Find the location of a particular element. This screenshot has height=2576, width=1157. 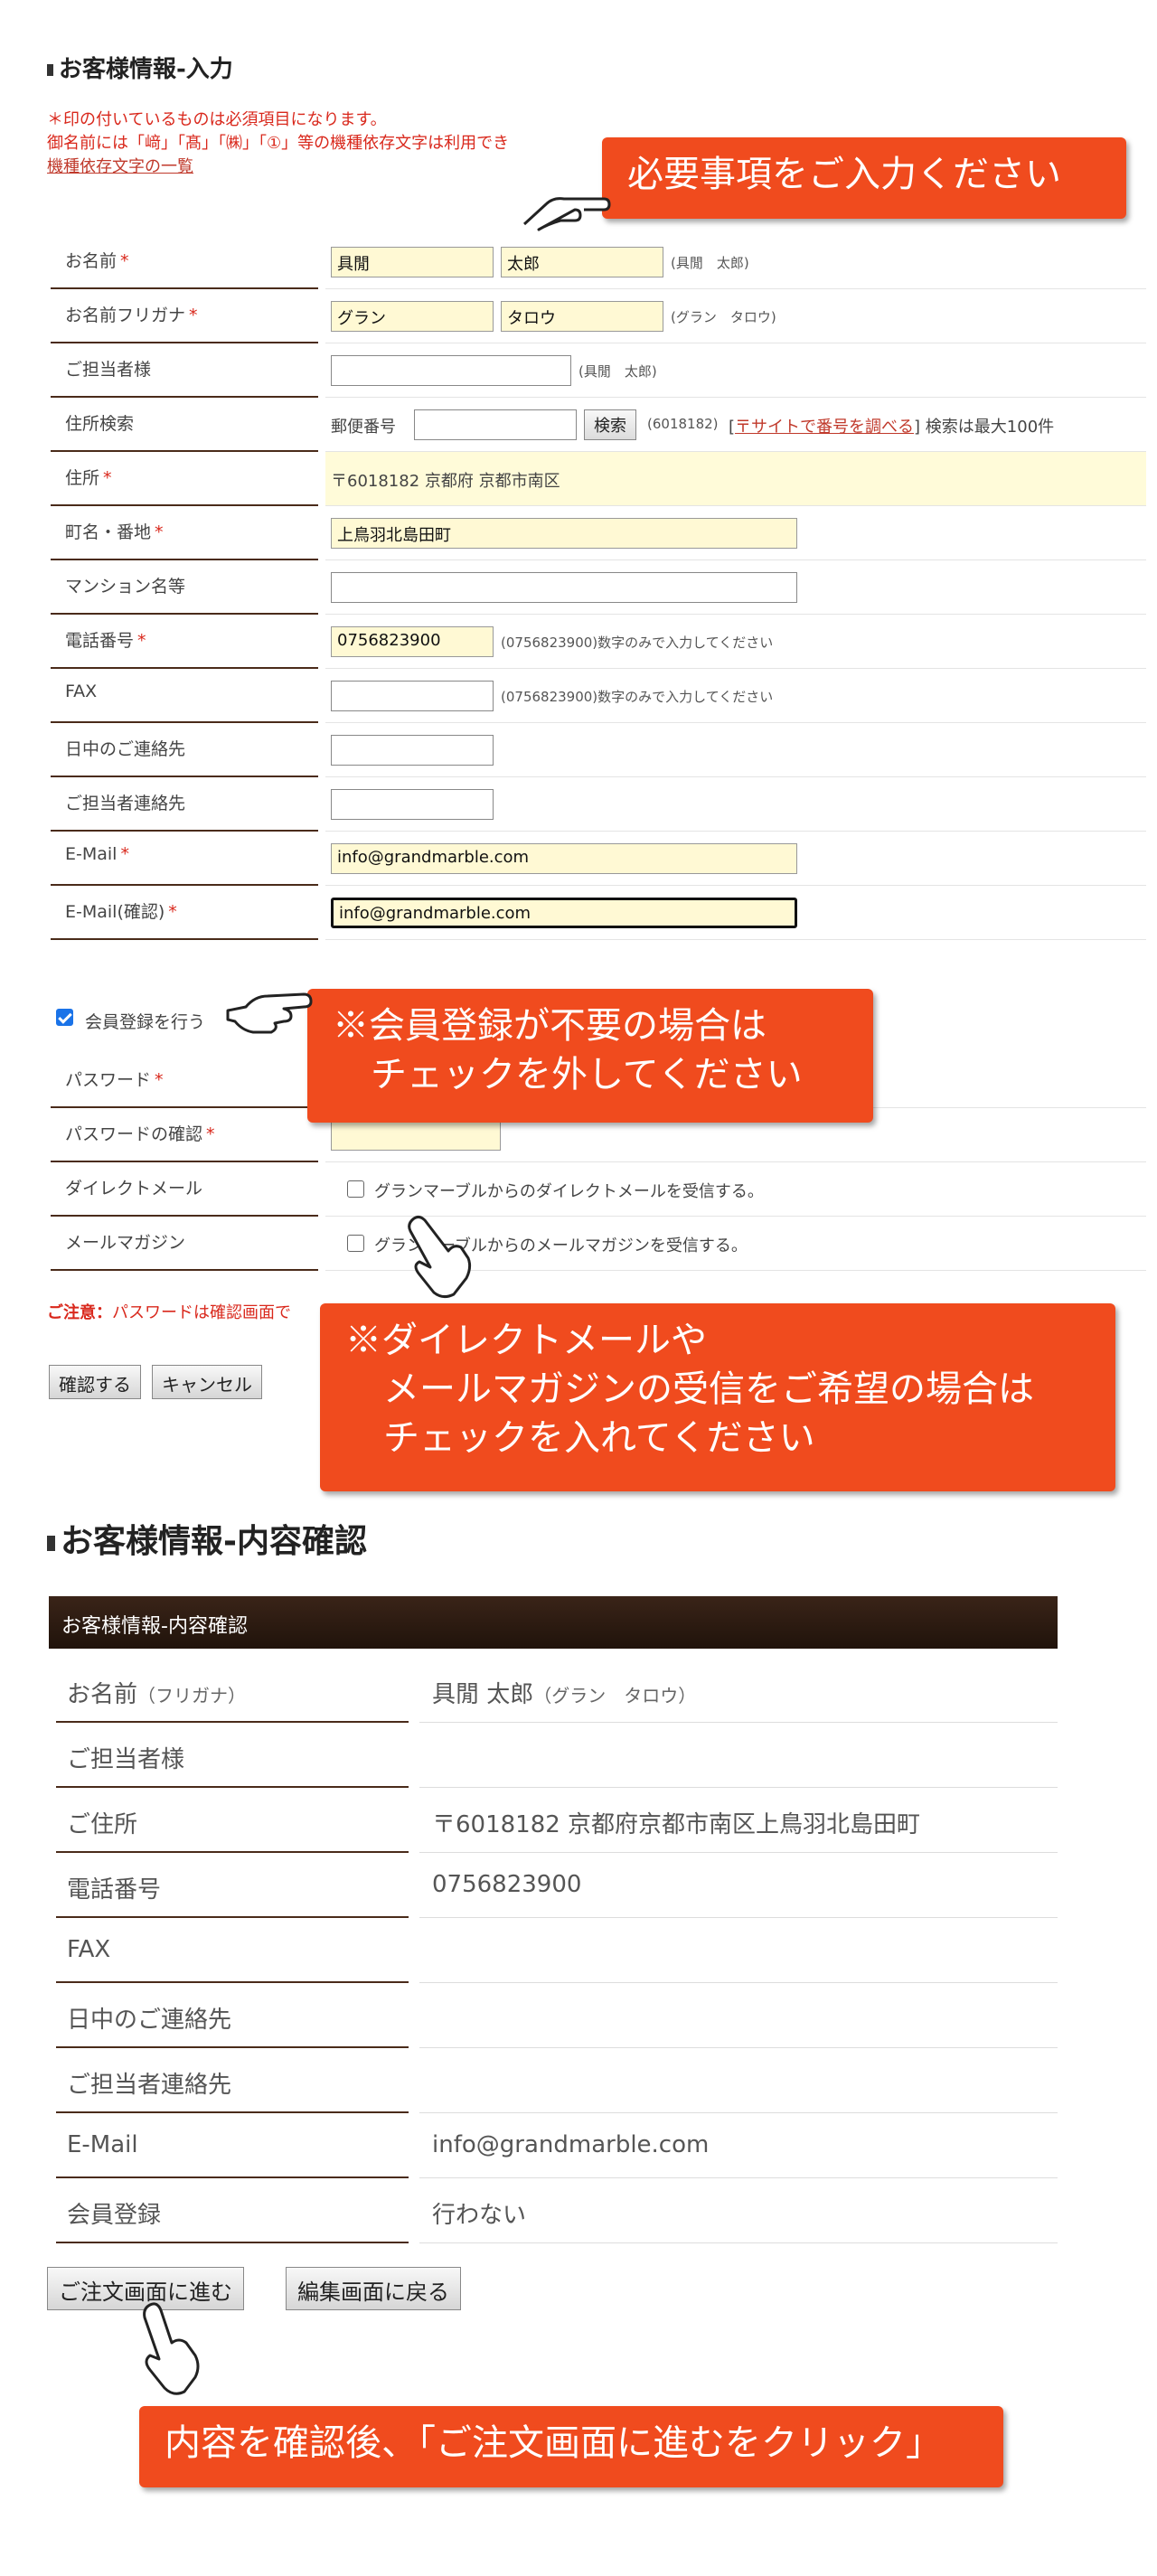

confirm-row: 会員登録 行わない is located at coordinates (557, 2211).